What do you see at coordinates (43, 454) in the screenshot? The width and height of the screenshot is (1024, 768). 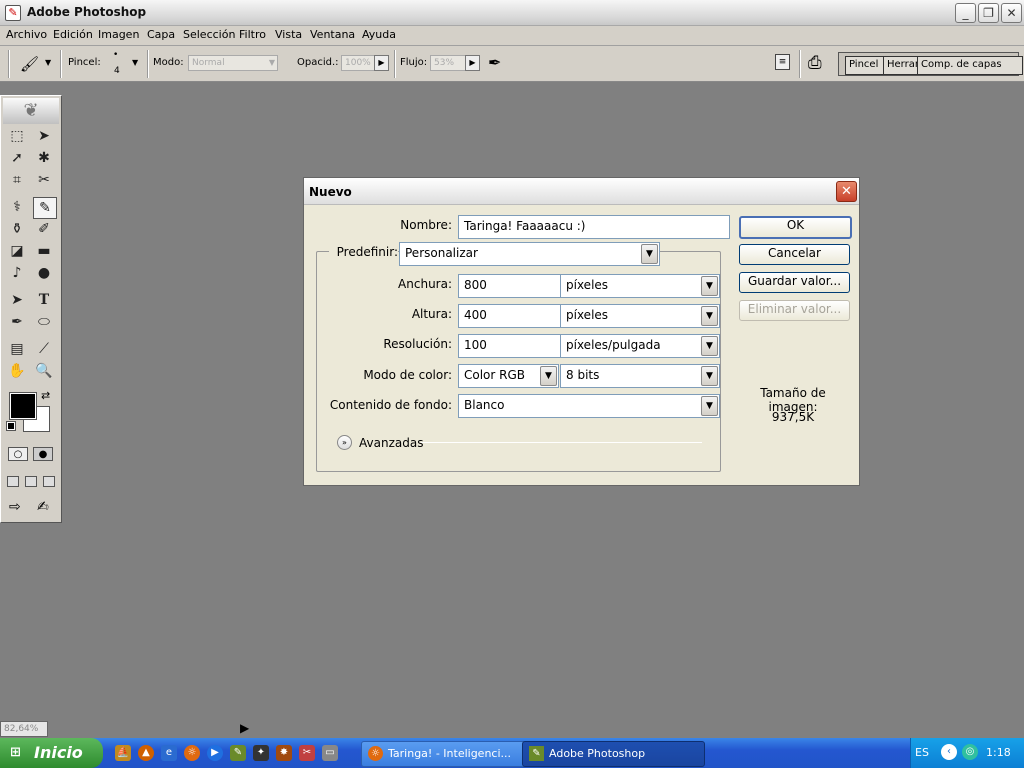 I see `quick-mask-icon: ●` at bounding box center [43, 454].